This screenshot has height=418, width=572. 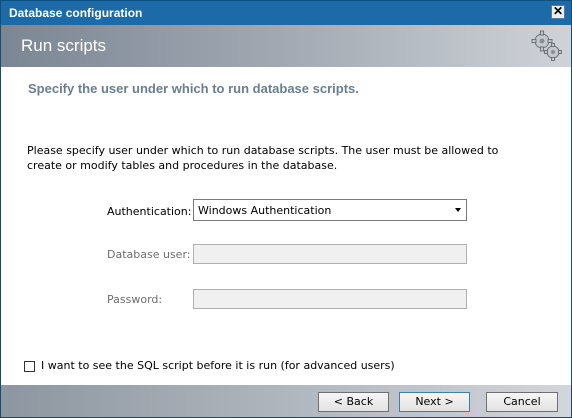 I want to click on authentication-value: Windows Authentication, so click(x=265, y=210).